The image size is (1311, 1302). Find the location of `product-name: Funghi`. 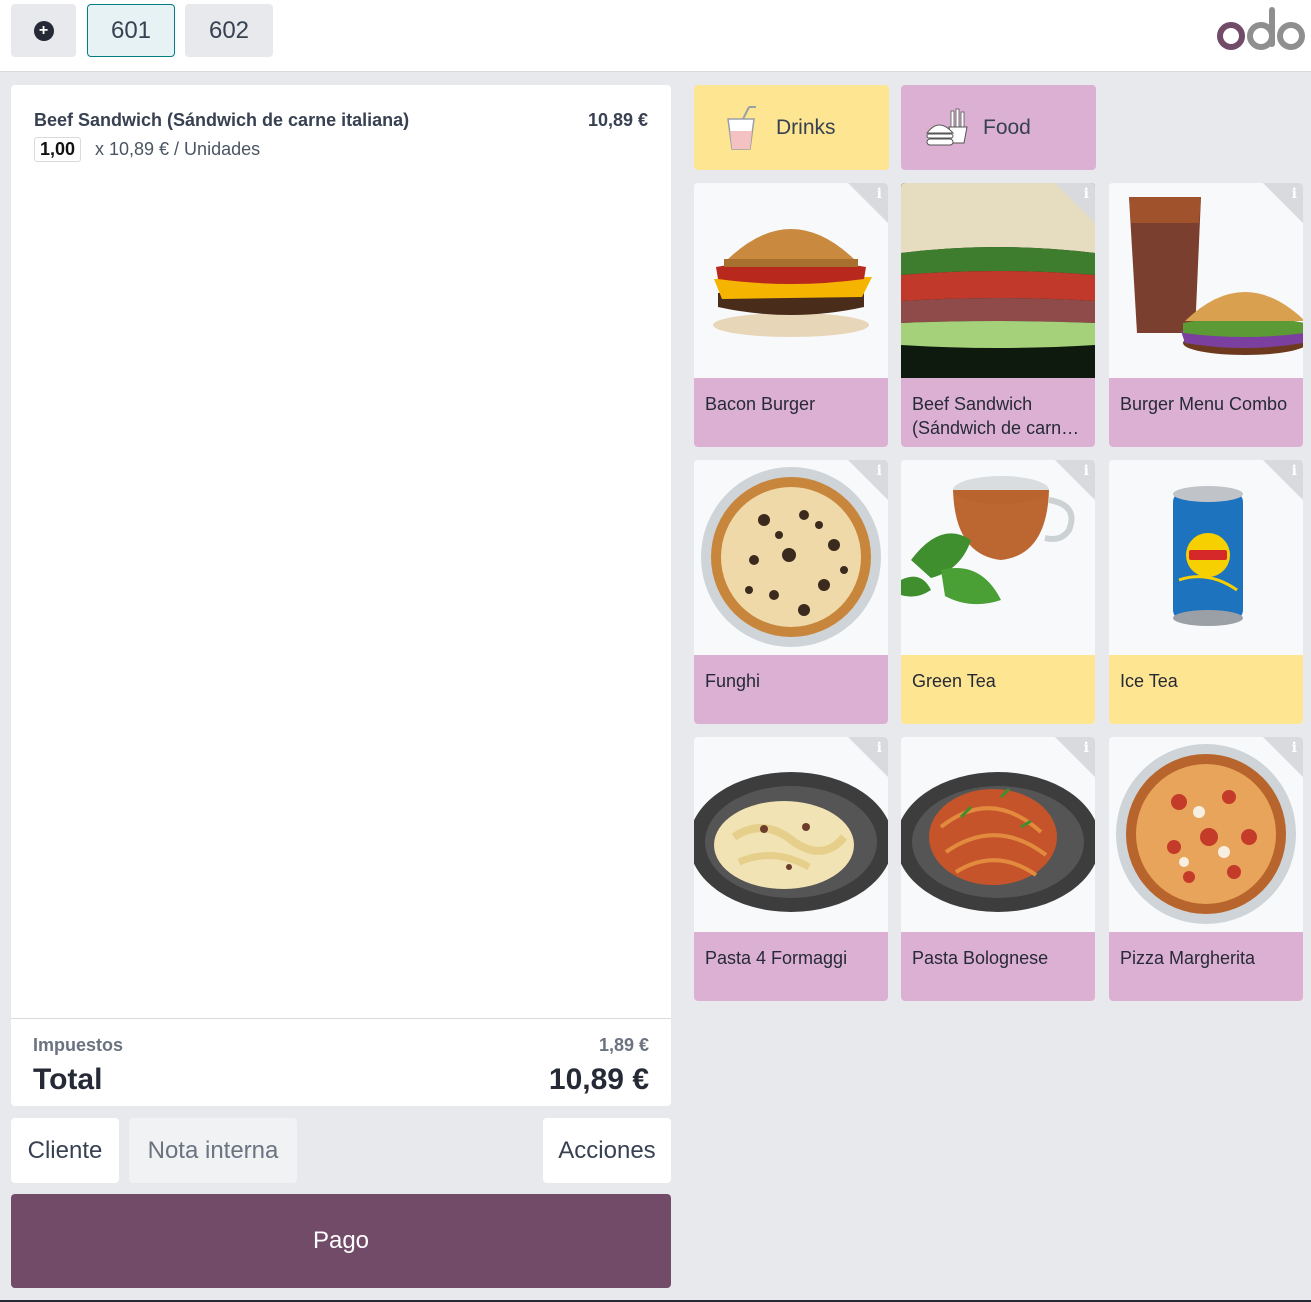

product-name: Funghi is located at coordinates (791, 689).